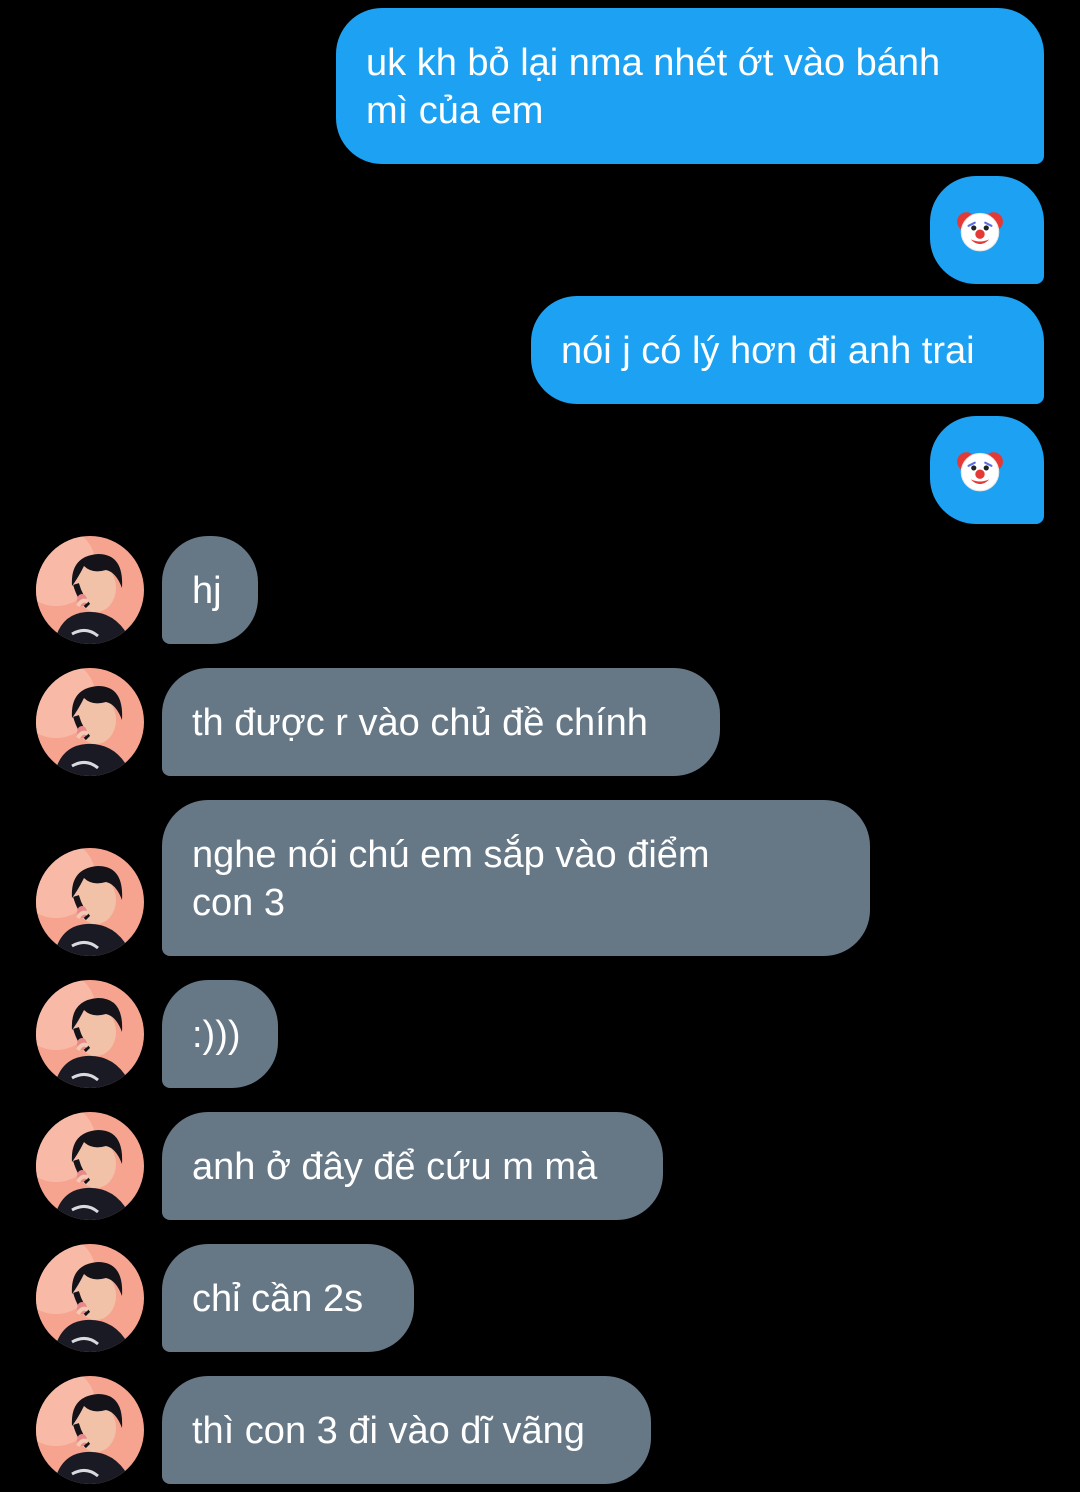 Image resolution: width=1080 pixels, height=1492 pixels. What do you see at coordinates (210, 590) in the screenshot?
I see `incoming-message: hj` at bounding box center [210, 590].